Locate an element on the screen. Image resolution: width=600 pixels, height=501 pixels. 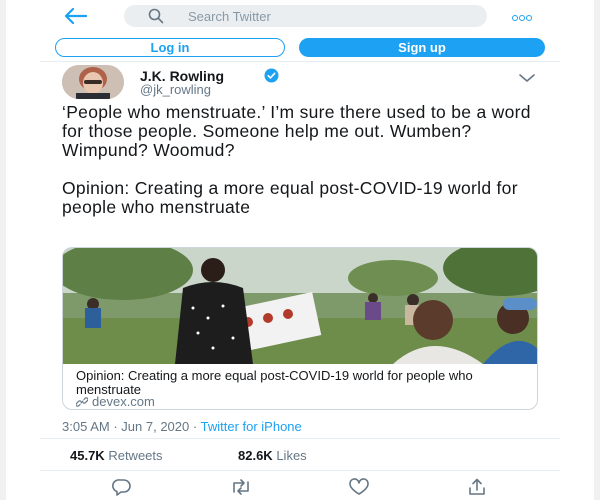
verified-badge-icon is located at coordinates (271, 75).